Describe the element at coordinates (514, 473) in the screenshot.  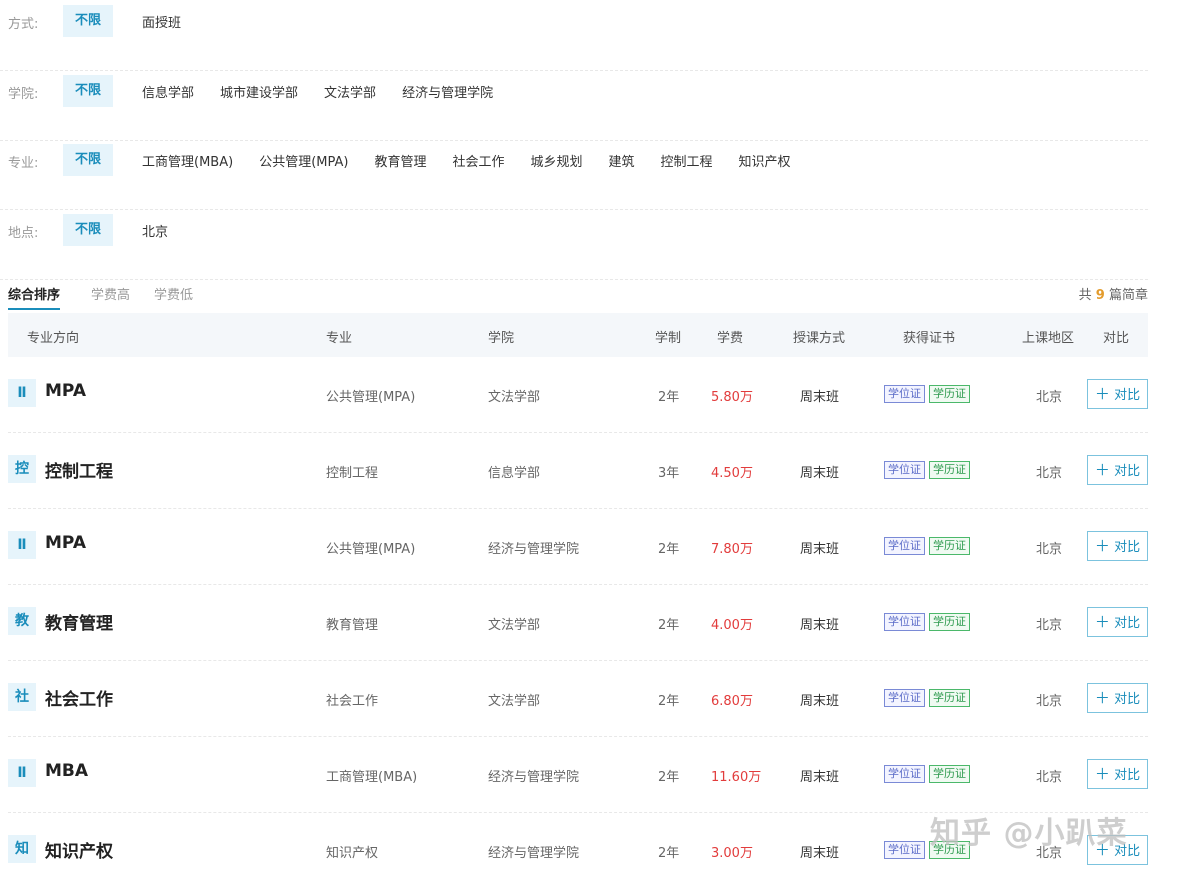
I see `college-cell: 信息学部` at that location.